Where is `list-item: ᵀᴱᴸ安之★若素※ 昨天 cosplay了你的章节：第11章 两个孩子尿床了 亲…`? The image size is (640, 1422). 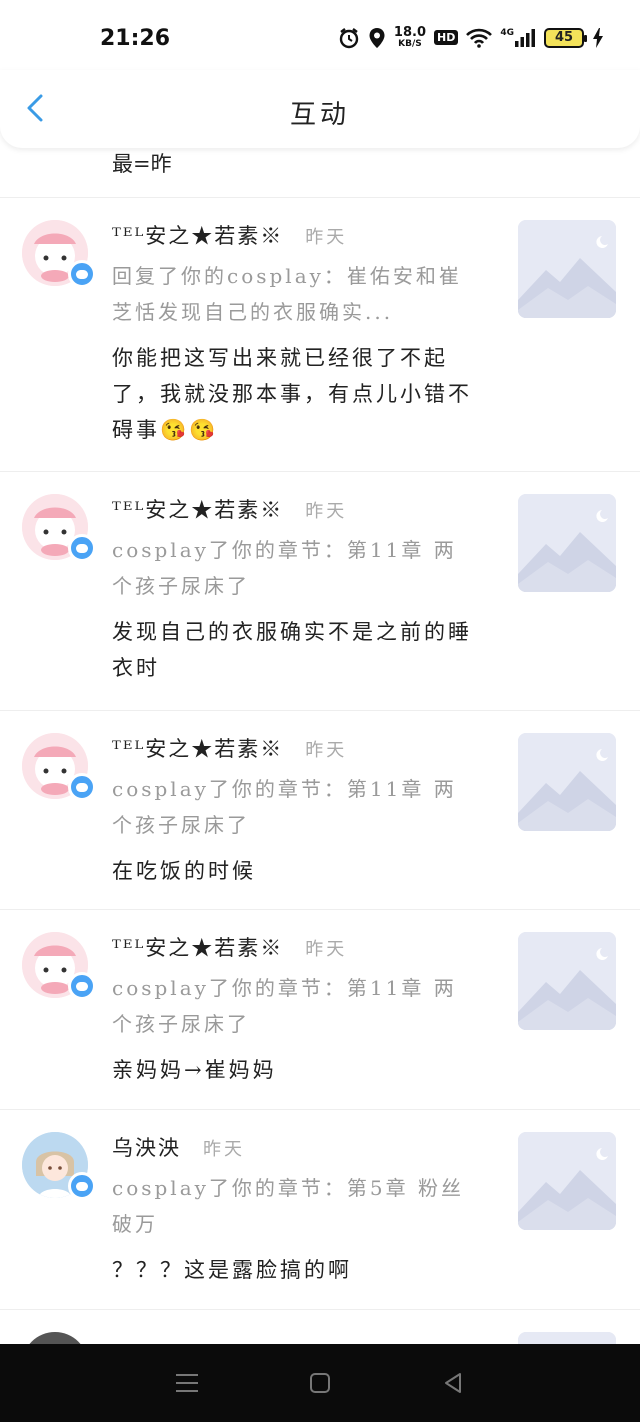
list-item: ᵀᴱᴸ安之★若素※ 昨天 cosplay了你的章节：第11章 两个孩子尿床了 亲… is located at coordinates (320, 1010).